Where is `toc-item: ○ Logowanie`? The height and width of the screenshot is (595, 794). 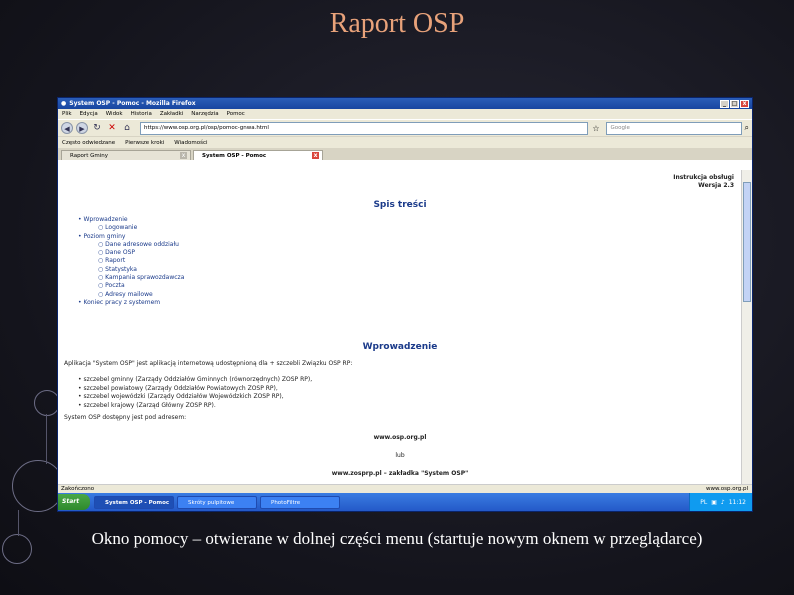 toc-item: ○ Logowanie is located at coordinates (131, 228).